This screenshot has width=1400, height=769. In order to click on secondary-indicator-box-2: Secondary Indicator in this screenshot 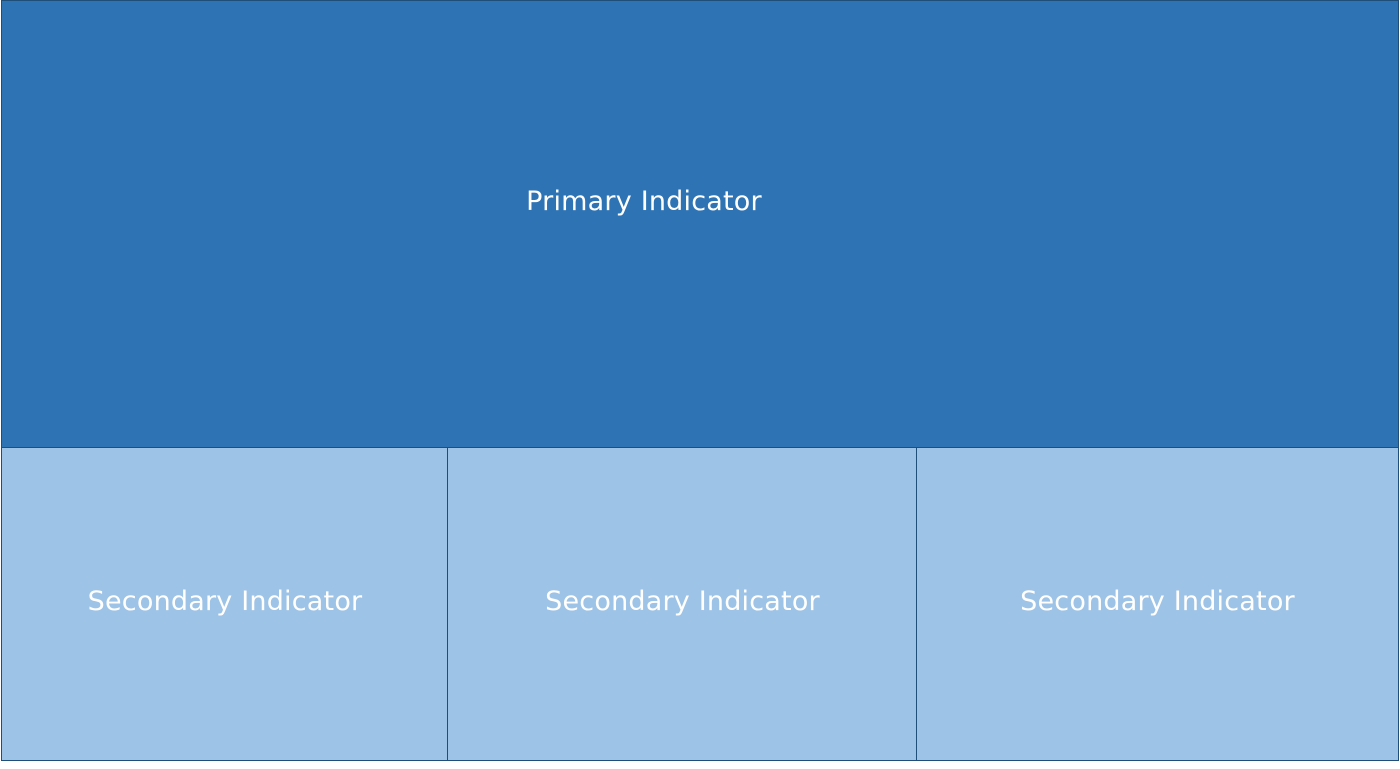, I will do `click(682, 604)`.